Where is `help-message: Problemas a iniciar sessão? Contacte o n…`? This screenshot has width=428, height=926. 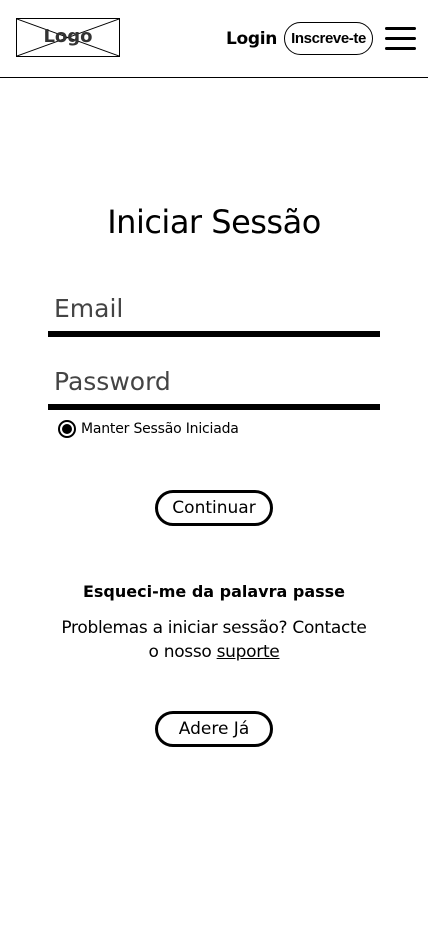 help-message: Problemas a iniciar sessão? Contacte o n… is located at coordinates (214, 640).